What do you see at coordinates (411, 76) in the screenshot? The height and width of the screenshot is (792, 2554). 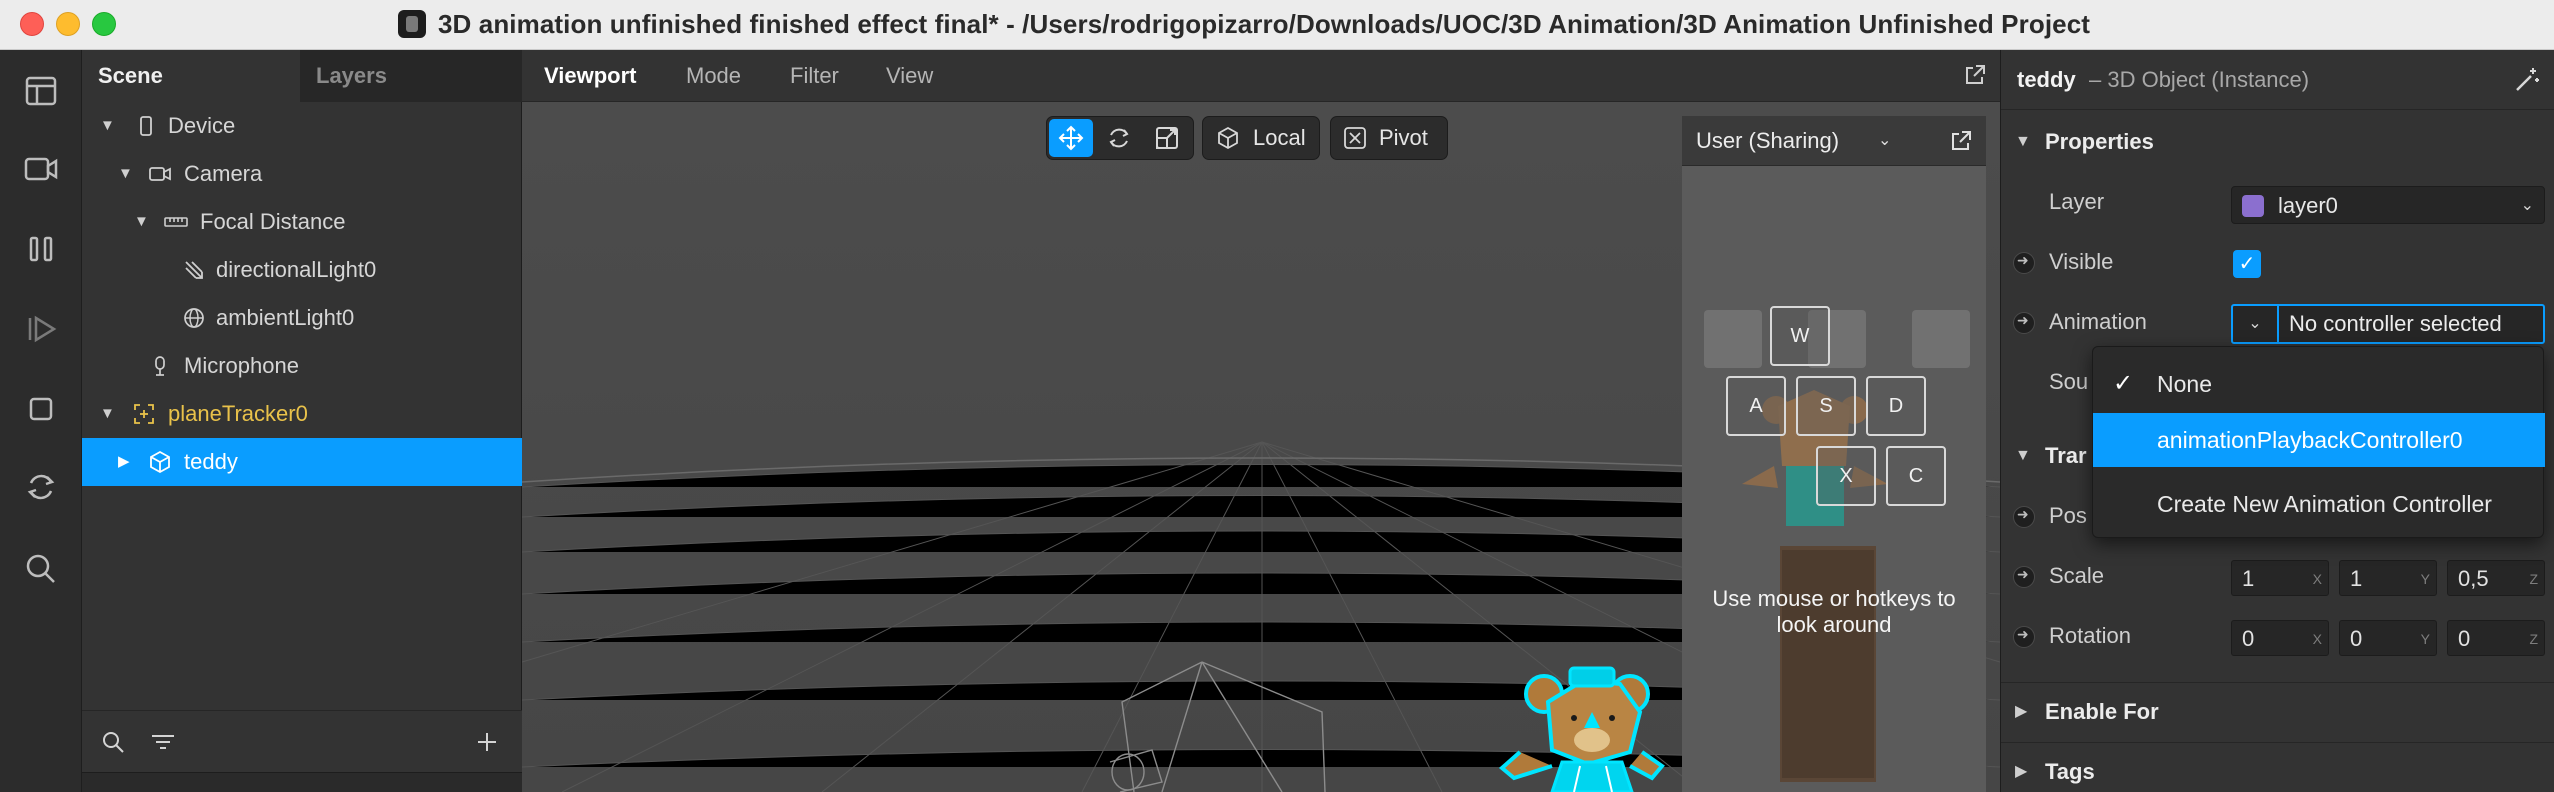 I see `tab-layers: Layers` at bounding box center [411, 76].